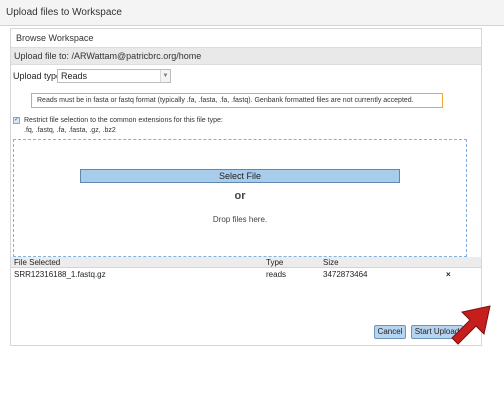  Describe the element at coordinates (240, 176) in the screenshot. I see `select-file-button: Select File` at that location.